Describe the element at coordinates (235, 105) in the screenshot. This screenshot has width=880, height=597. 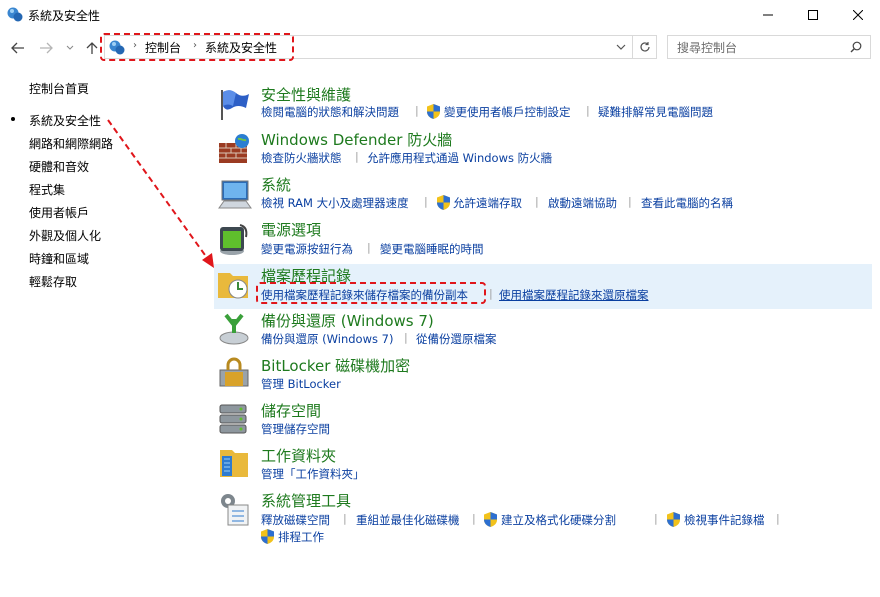
I see `flag-icon` at that location.